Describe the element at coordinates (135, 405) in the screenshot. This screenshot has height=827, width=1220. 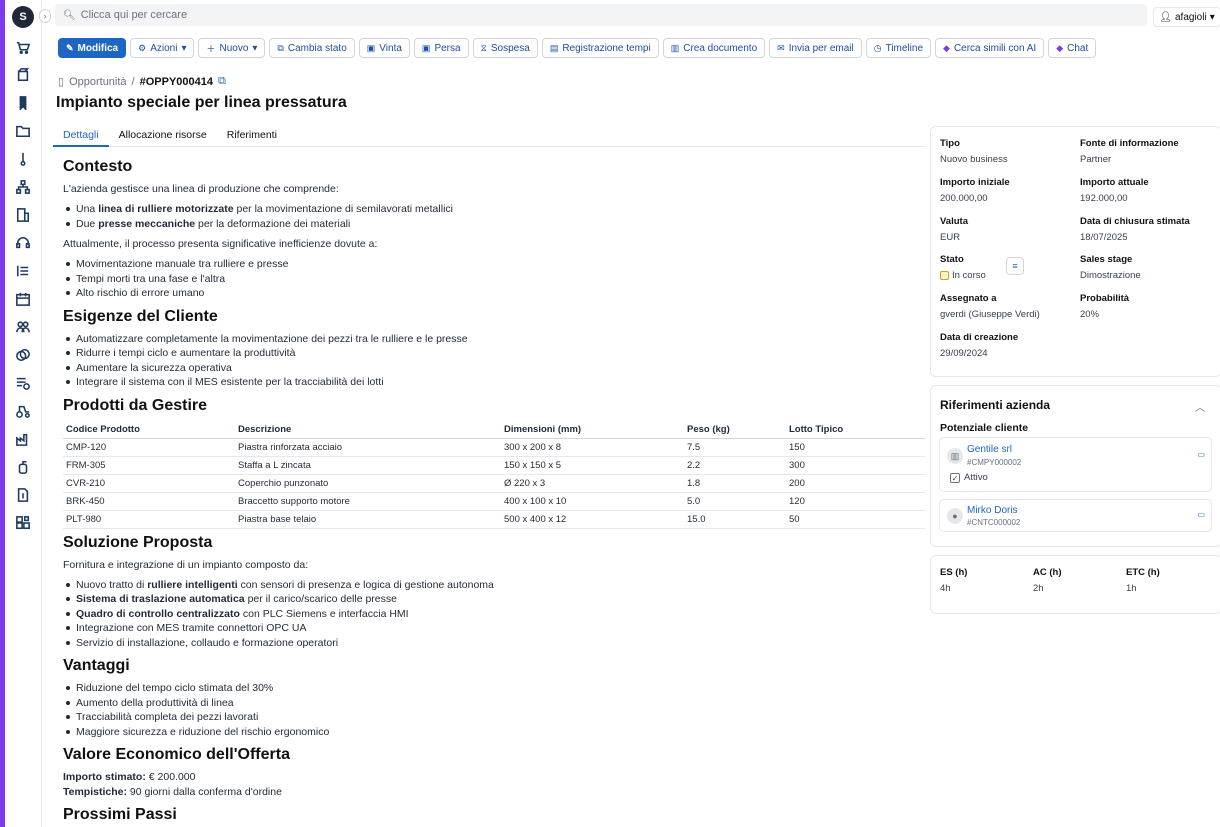
I see `section-heading: Prodotti da Gestire` at that location.